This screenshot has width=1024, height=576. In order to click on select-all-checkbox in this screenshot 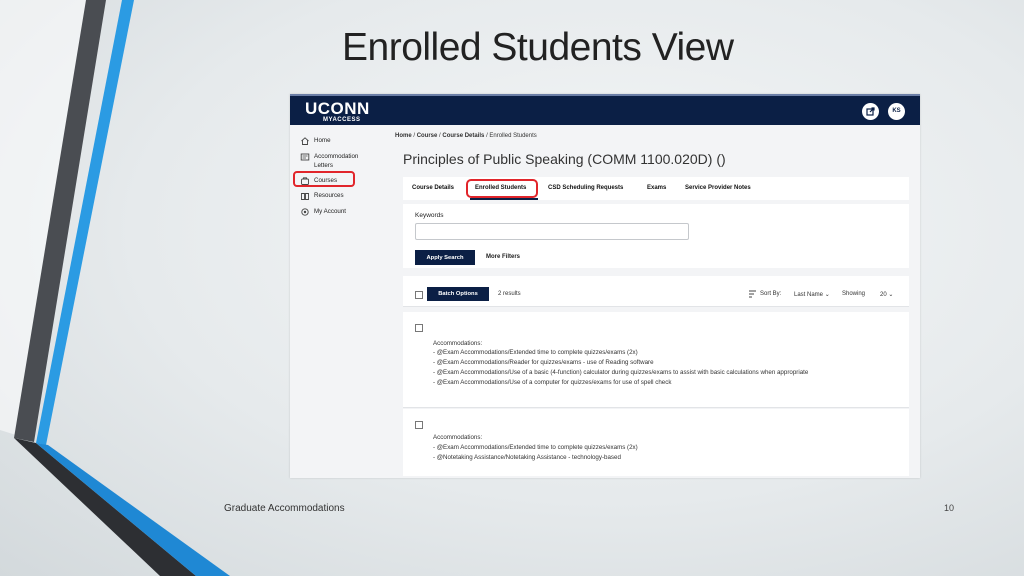, I will do `click(419, 295)`.